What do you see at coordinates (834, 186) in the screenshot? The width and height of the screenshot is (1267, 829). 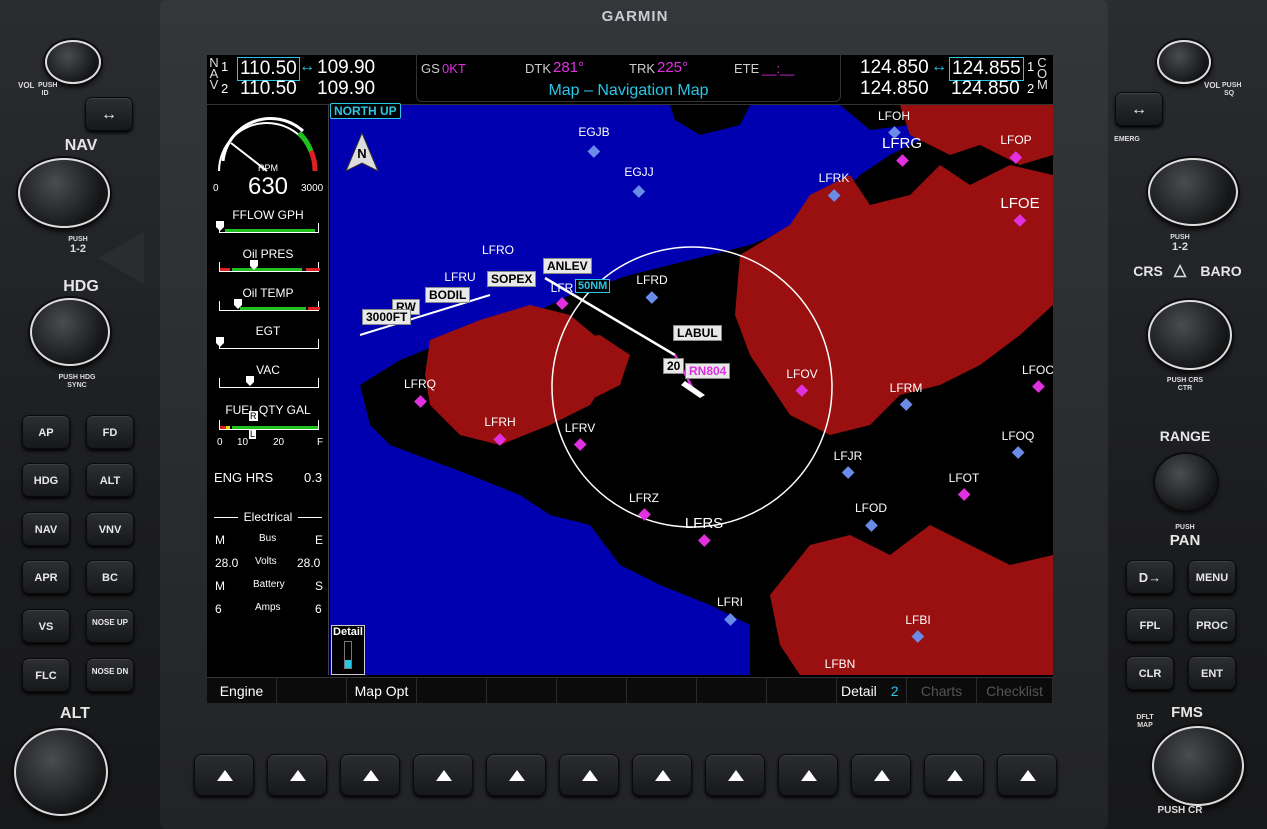 I see `waypoint-lfrk: LFRK` at bounding box center [834, 186].